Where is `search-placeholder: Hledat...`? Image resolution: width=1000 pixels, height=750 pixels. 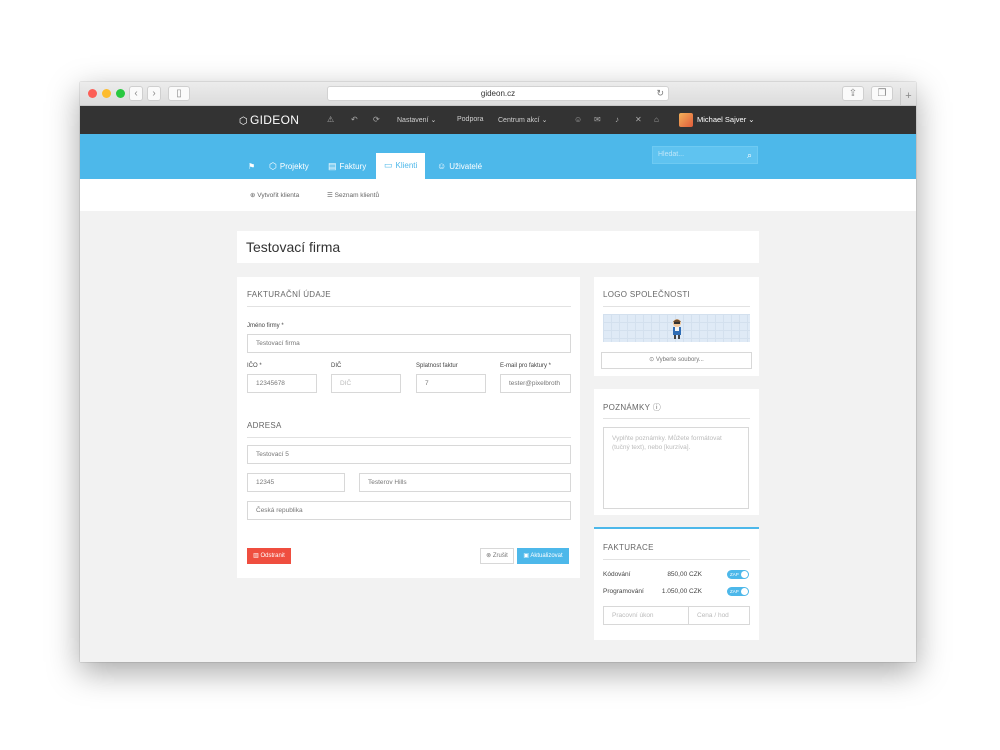
search-placeholder: Hledat... is located at coordinates (671, 154).